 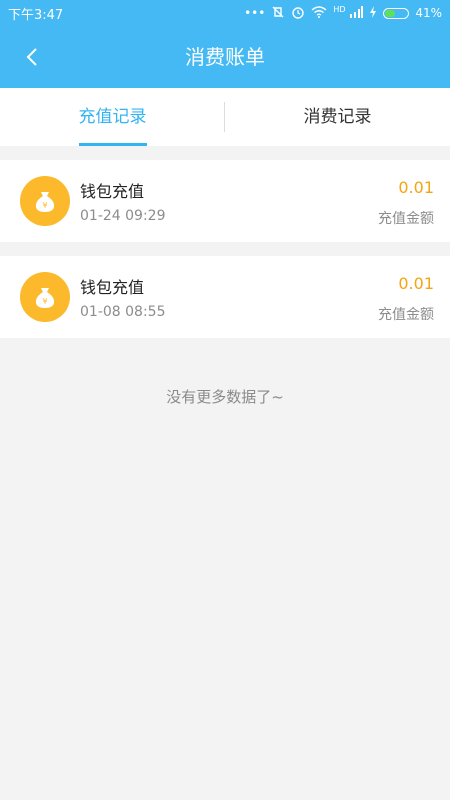 I want to click on page-title: 消费账单, so click(x=225, y=57).